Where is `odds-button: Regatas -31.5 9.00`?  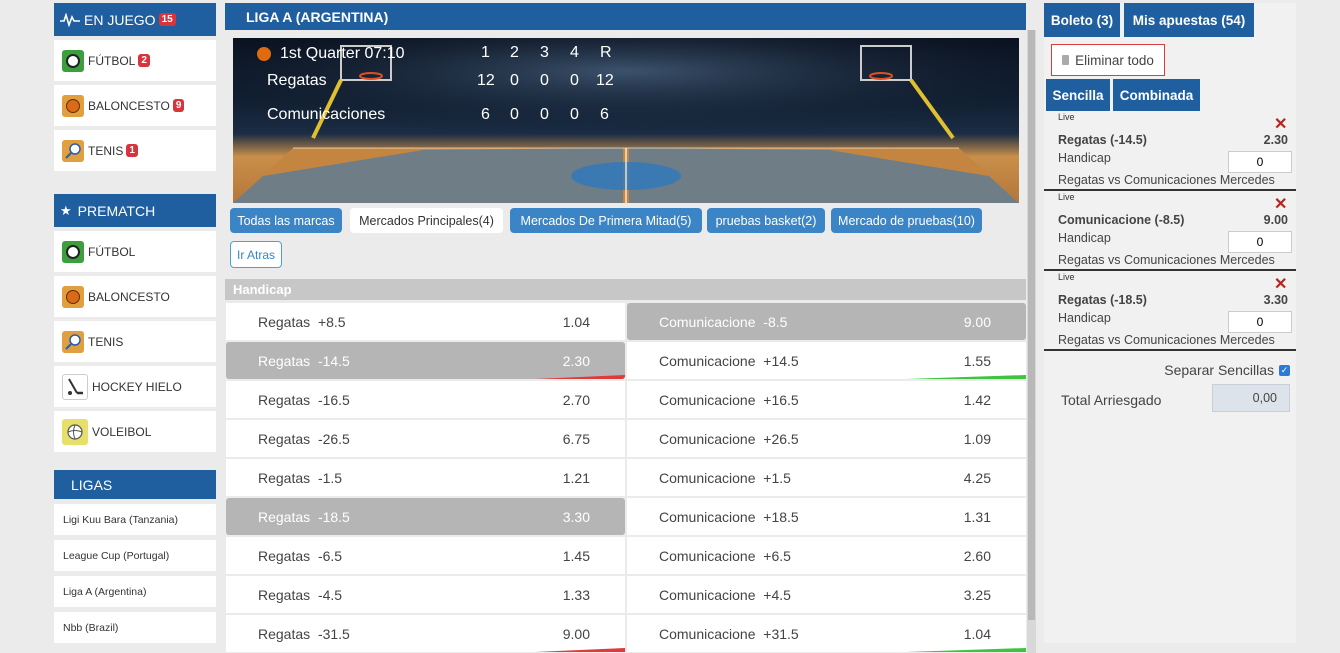
odds-button: Regatas -31.5 9.00 is located at coordinates (425, 633).